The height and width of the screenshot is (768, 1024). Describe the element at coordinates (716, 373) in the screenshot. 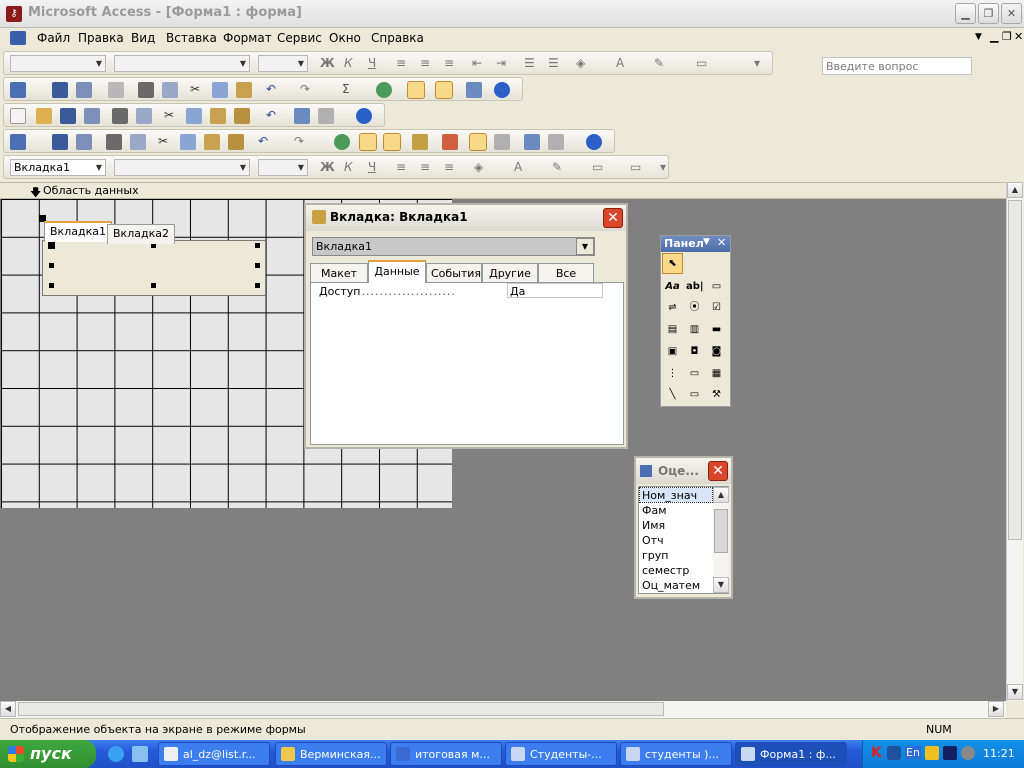

I see `subform-icon: ▦` at that location.